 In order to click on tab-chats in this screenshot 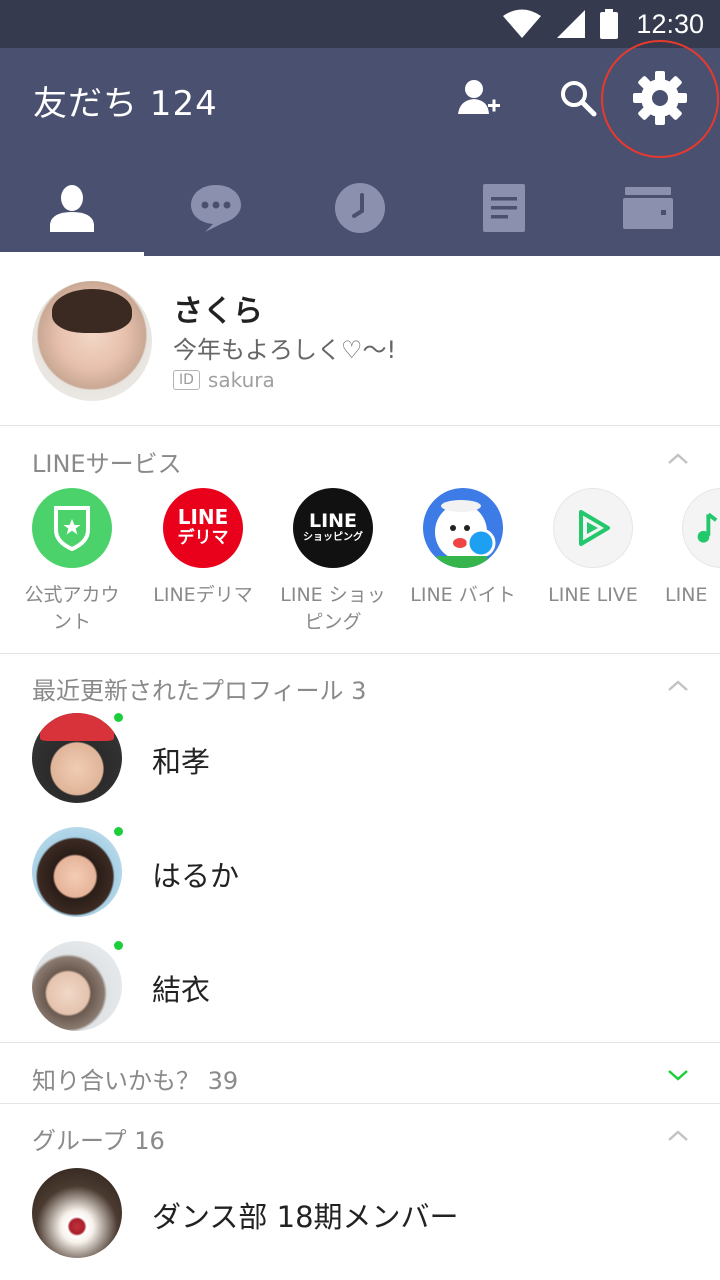, I will do `click(216, 208)`.